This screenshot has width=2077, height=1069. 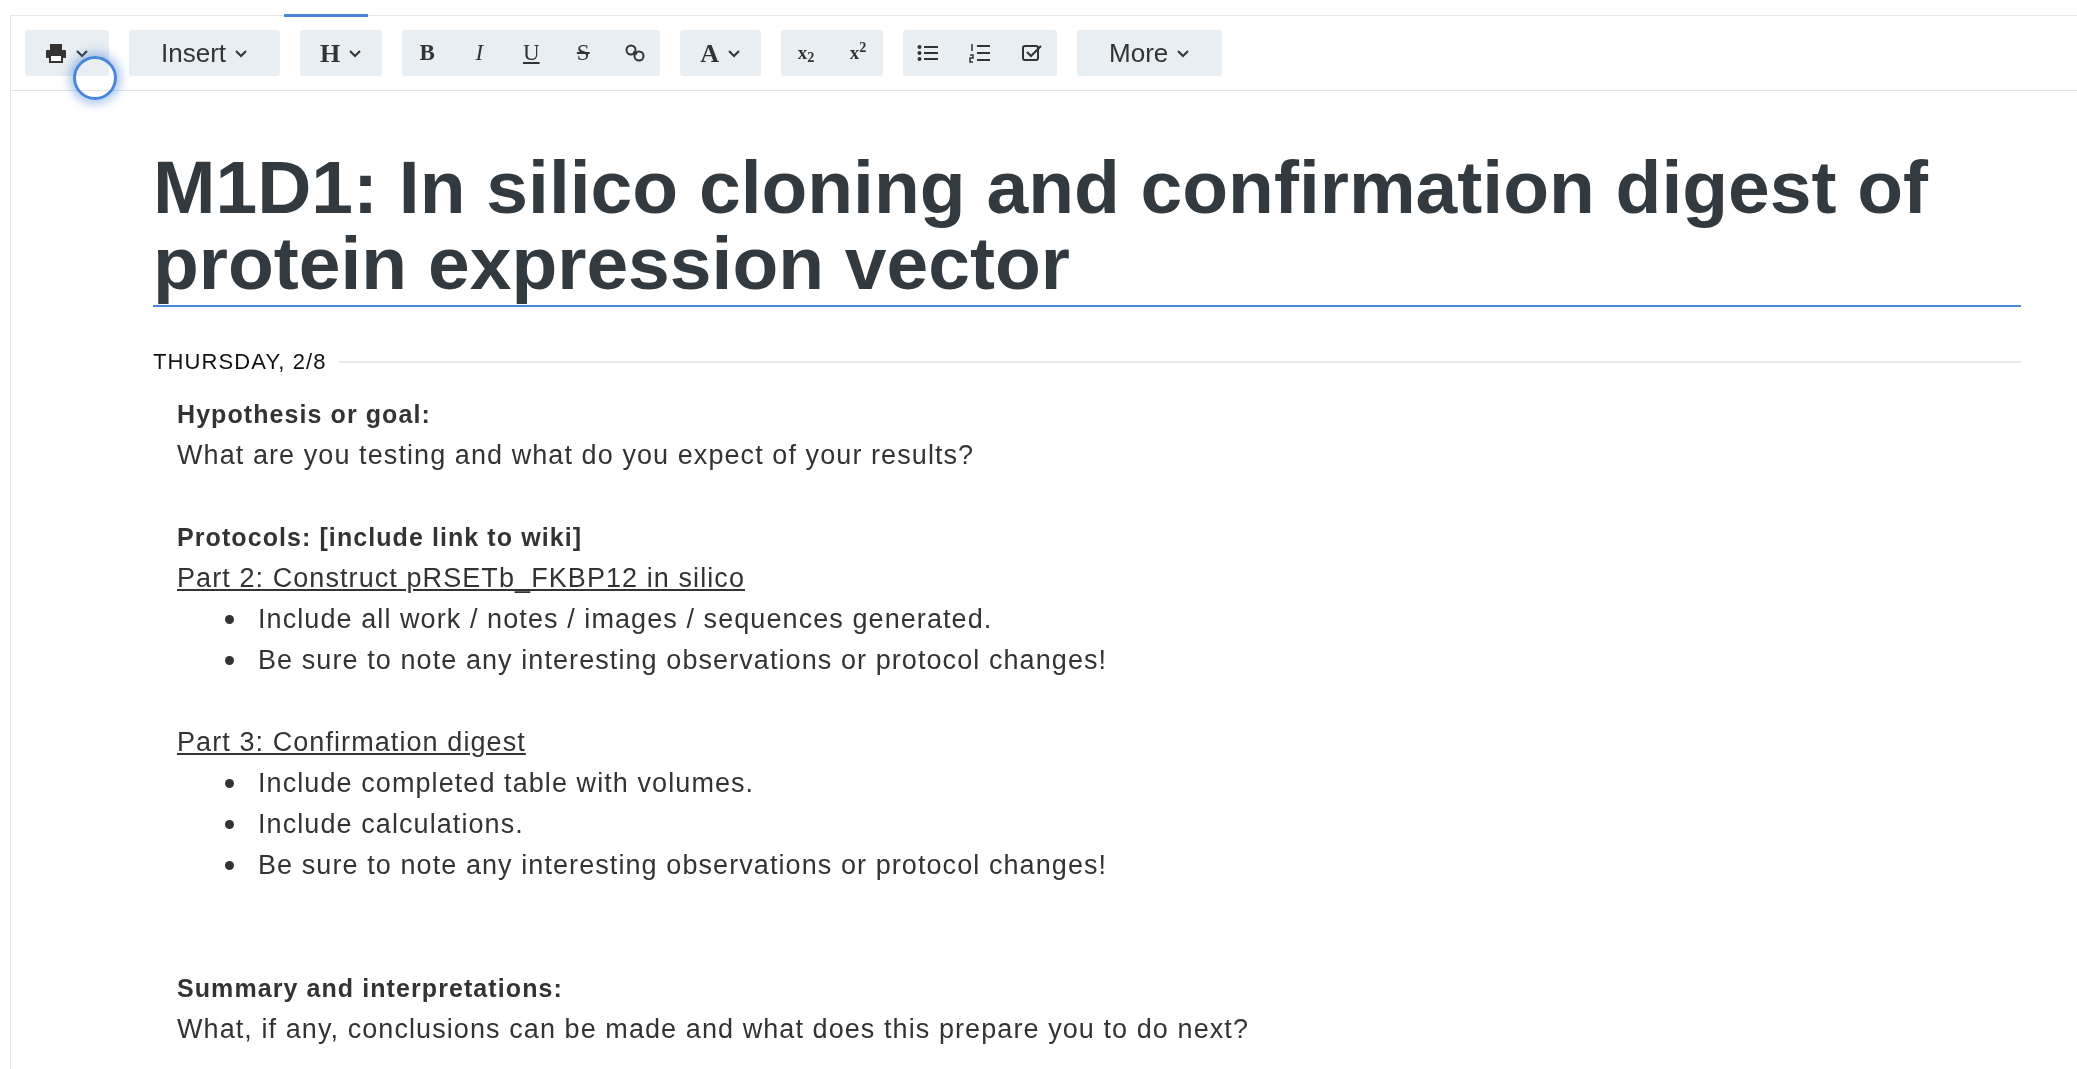 What do you see at coordinates (461, 578) in the screenshot?
I see `section-link: Part 2: Construct pRSETb_FKBP12 in silico` at bounding box center [461, 578].